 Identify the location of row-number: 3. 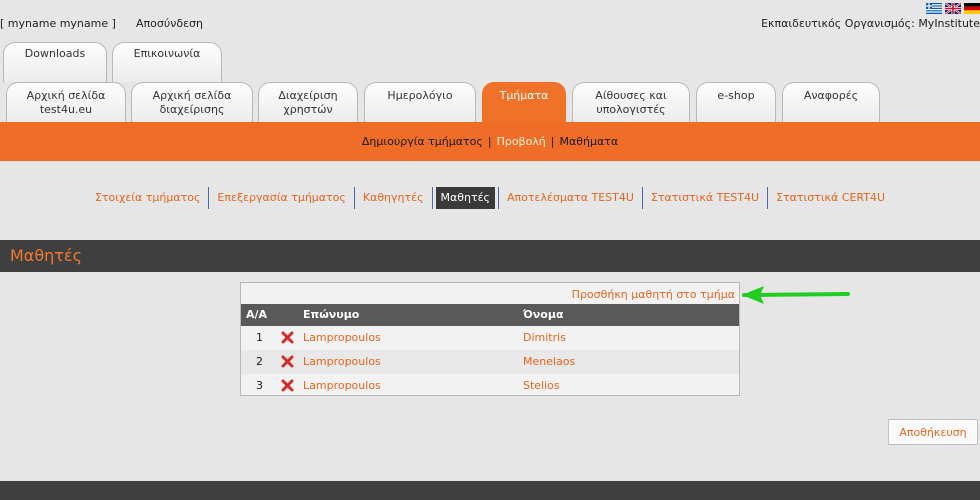
(259, 385).